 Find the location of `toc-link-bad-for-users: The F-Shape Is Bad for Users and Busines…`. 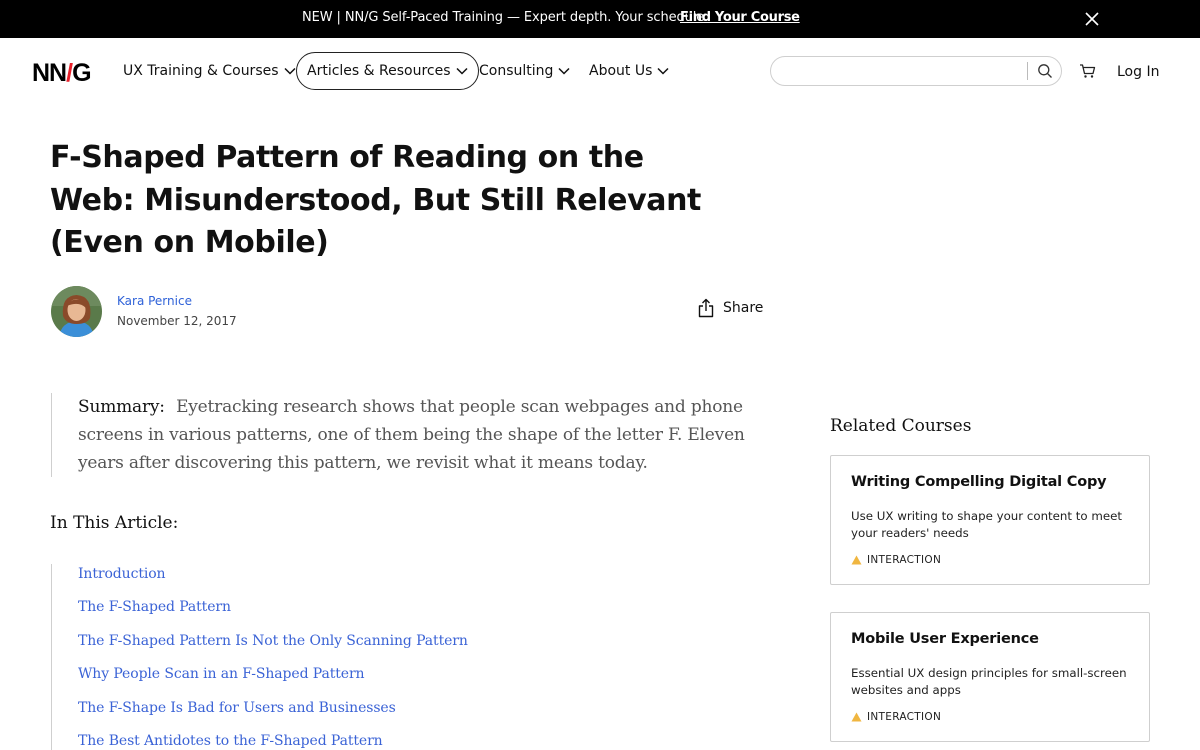

toc-link-bad-for-users: The F-Shape Is Bad for Users and Busines… is located at coordinates (237, 708).